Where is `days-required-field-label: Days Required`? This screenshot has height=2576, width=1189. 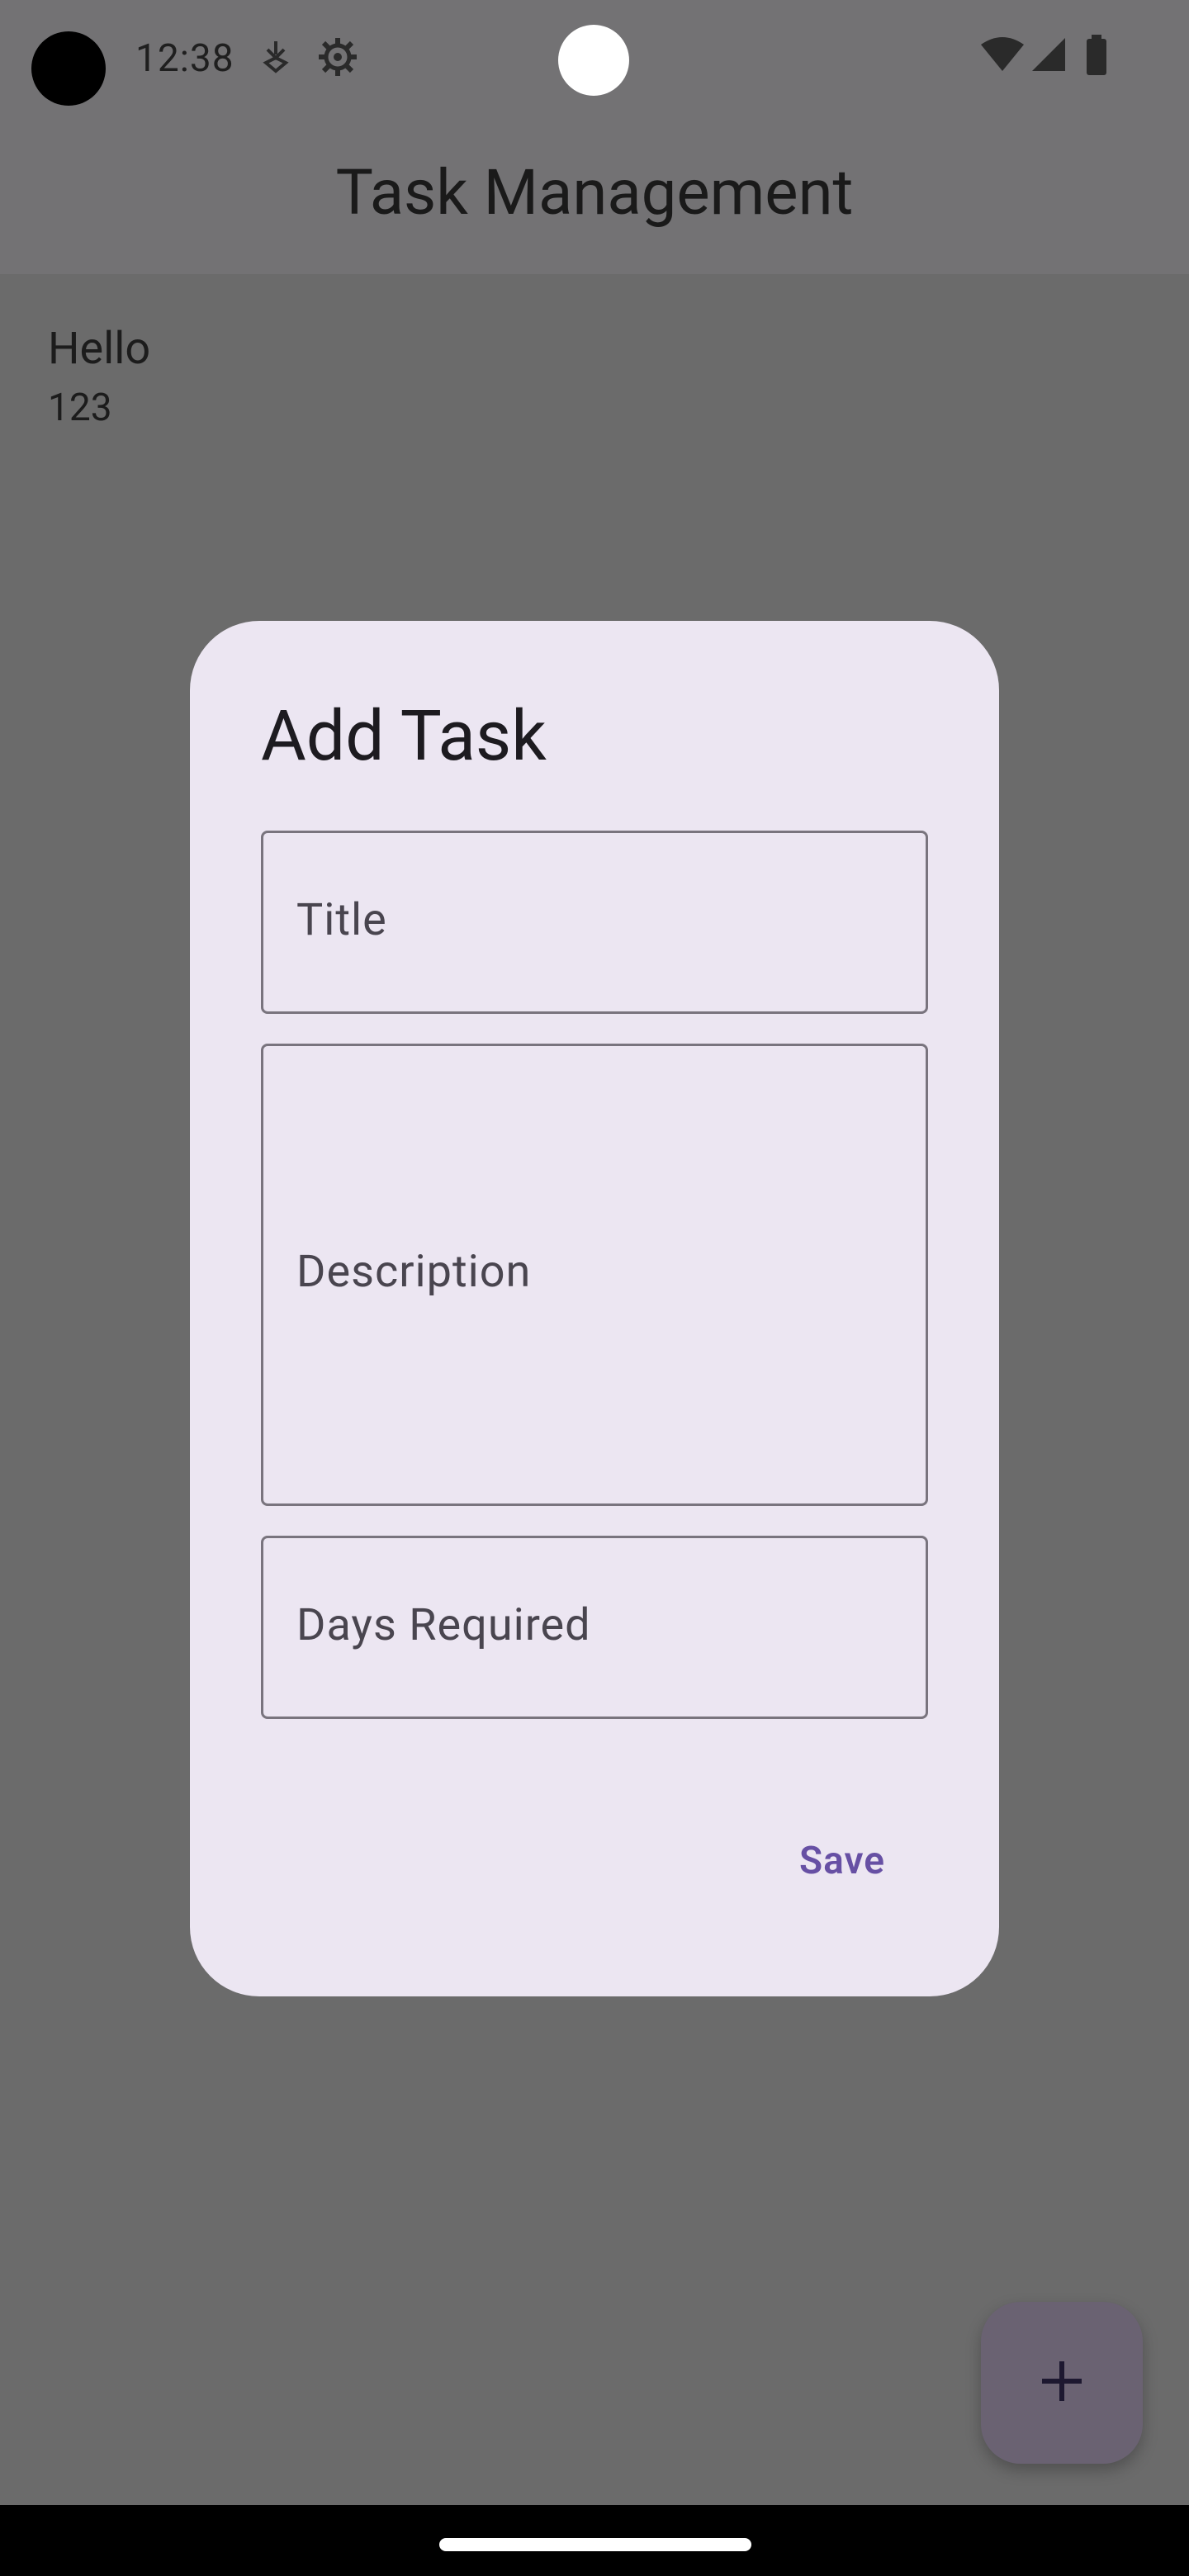
days-required-field-label: Days Required is located at coordinates (443, 1625).